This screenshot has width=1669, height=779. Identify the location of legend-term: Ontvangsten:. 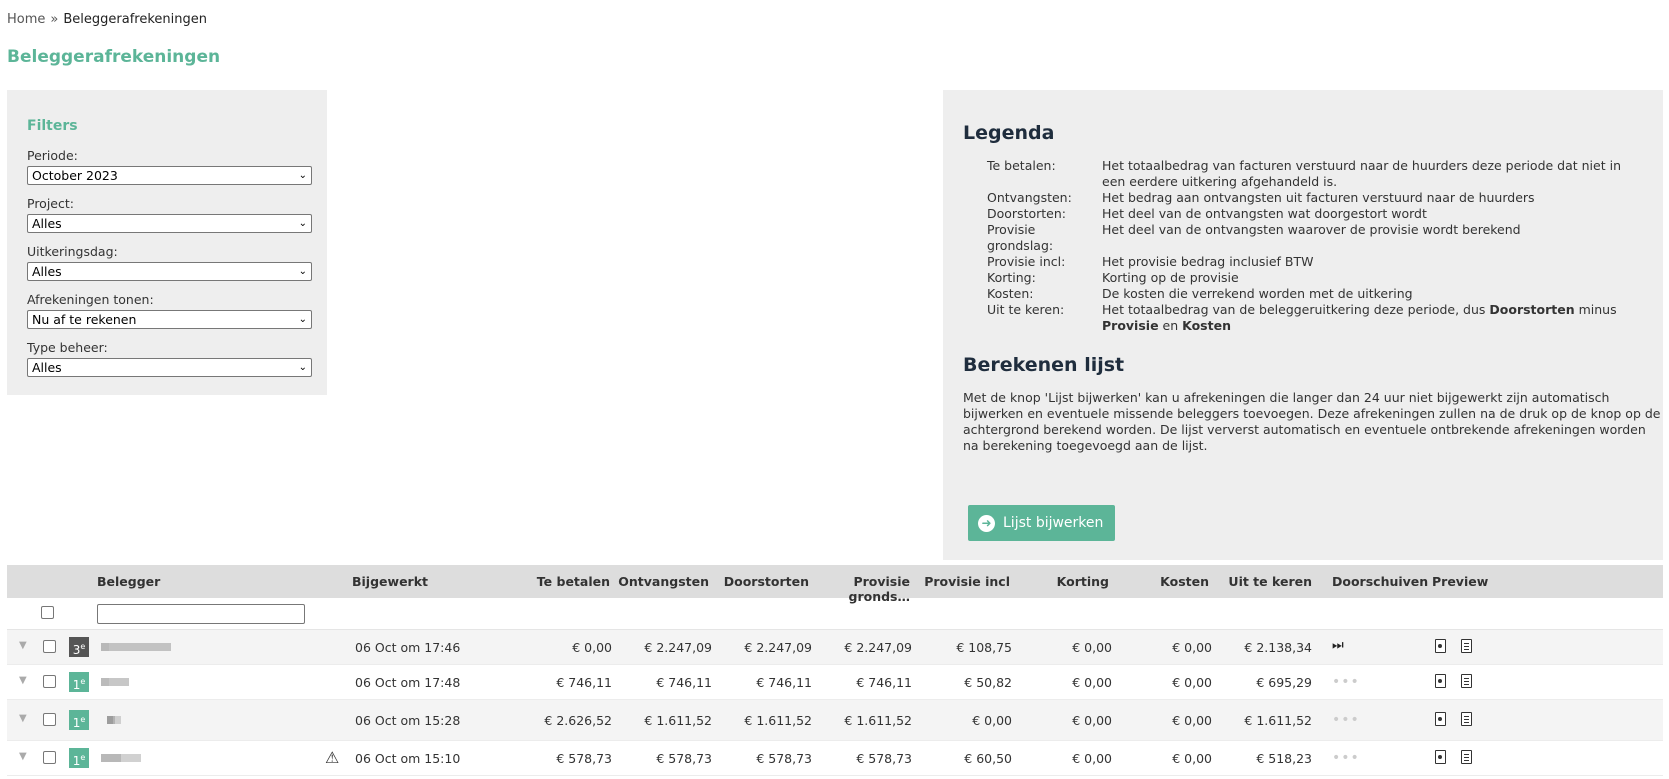
(1029, 197).